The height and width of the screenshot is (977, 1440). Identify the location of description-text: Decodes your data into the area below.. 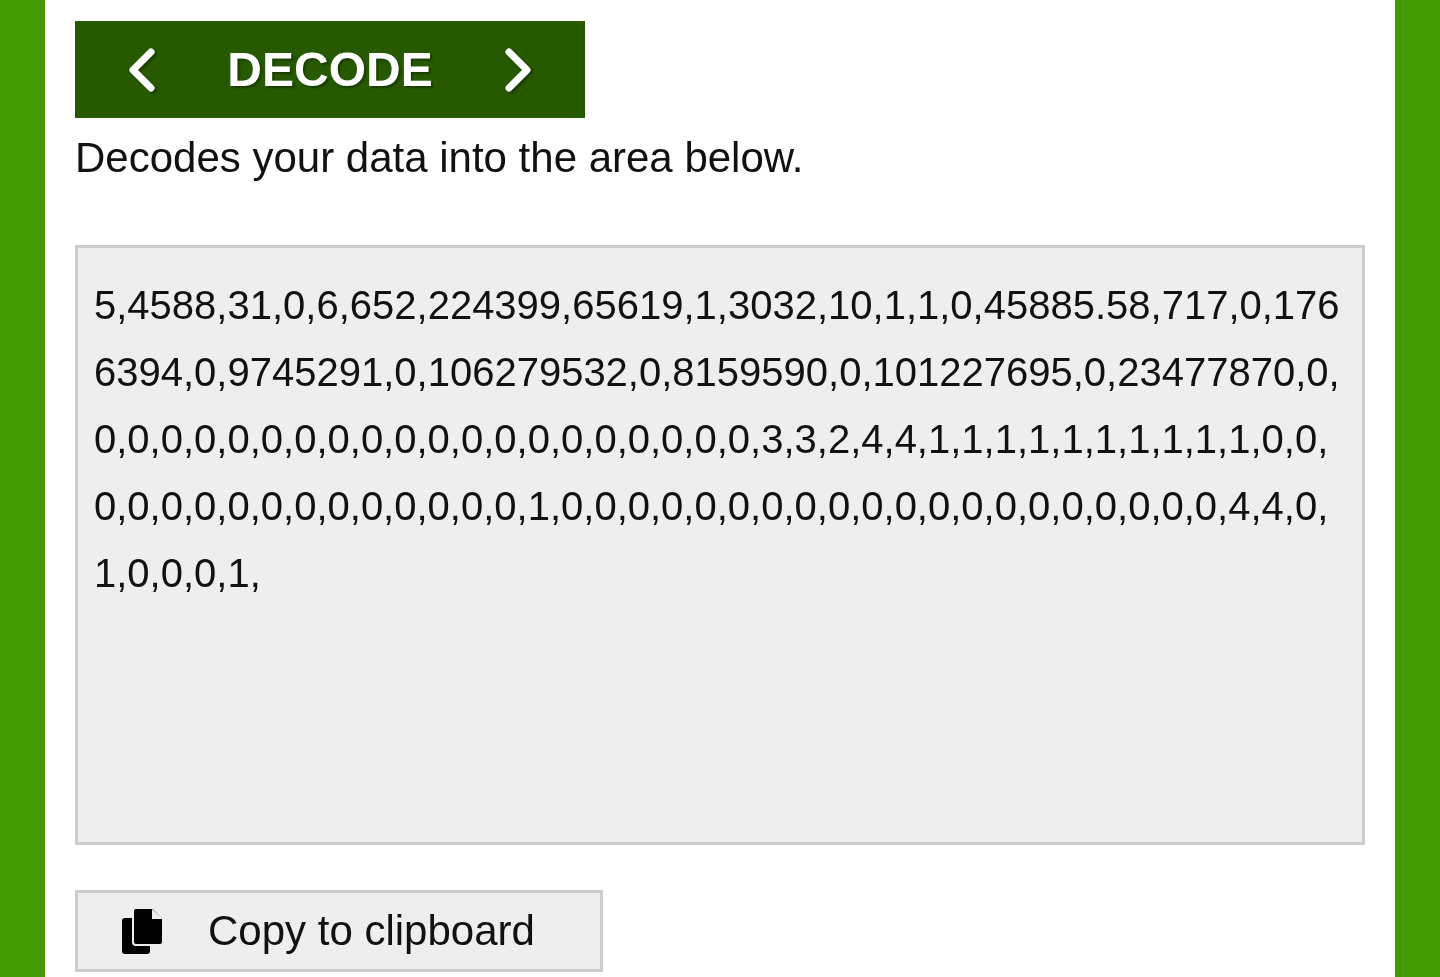
(440, 158).